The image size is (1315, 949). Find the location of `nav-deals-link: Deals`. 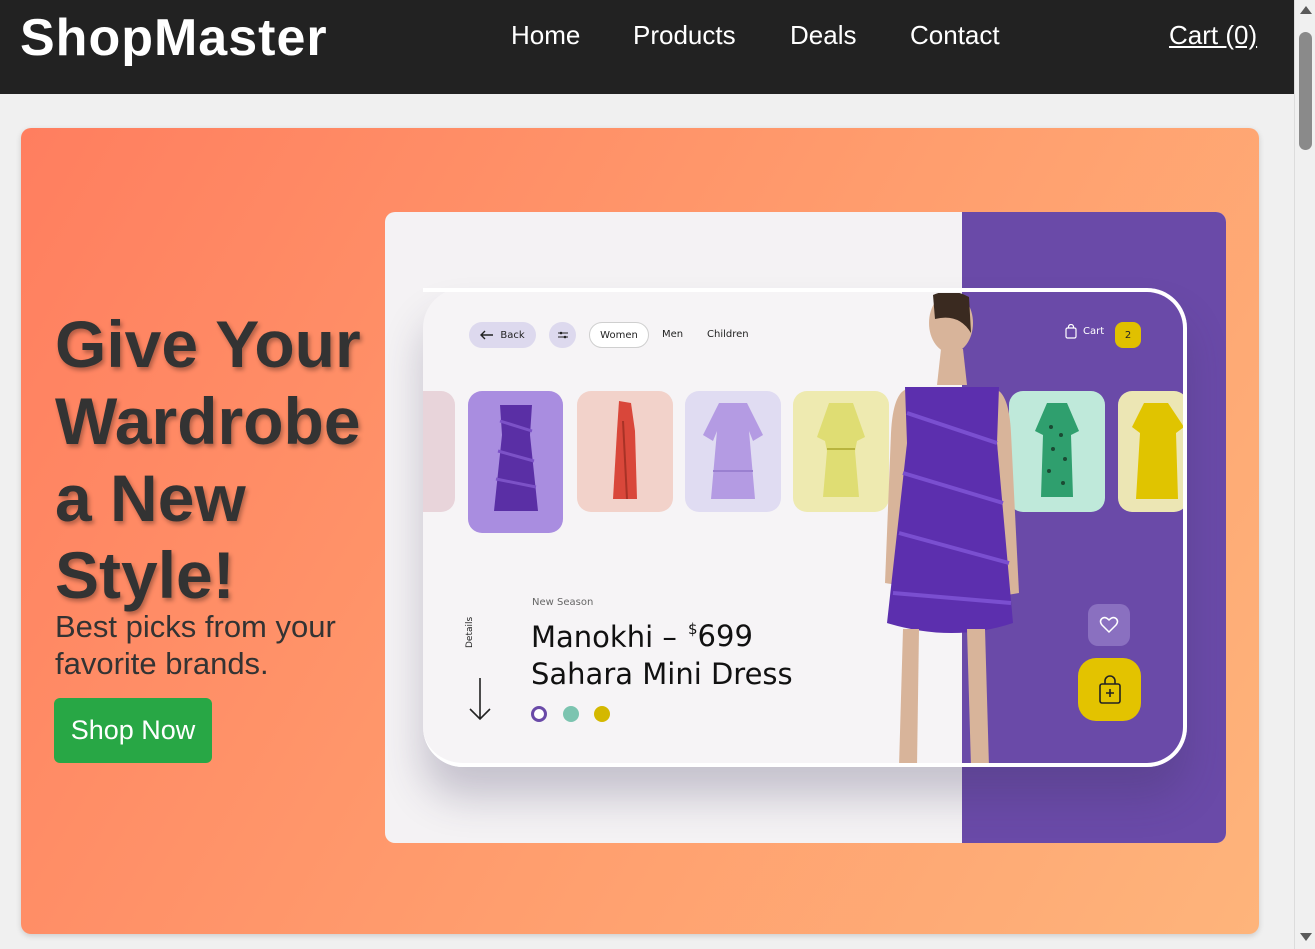

nav-deals-link: Deals is located at coordinates (823, 35).